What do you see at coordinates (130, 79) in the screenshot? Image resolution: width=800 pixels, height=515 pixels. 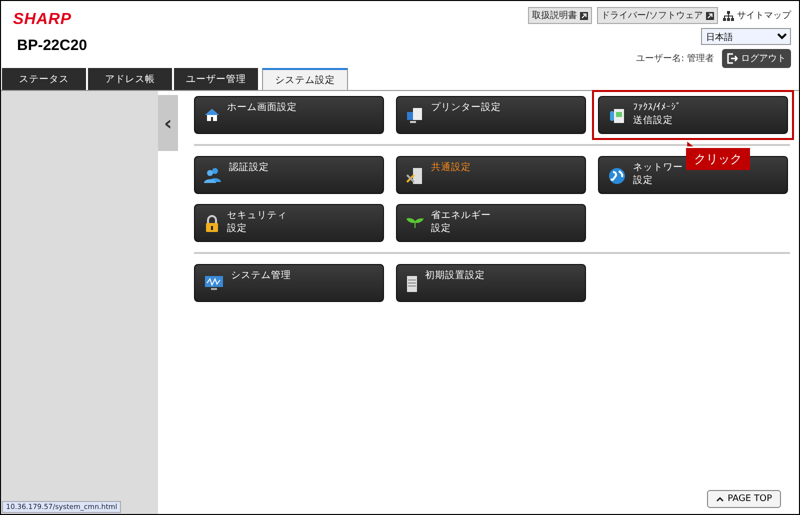 I see `nav-tab: アドレス帳` at bounding box center [130, 79].